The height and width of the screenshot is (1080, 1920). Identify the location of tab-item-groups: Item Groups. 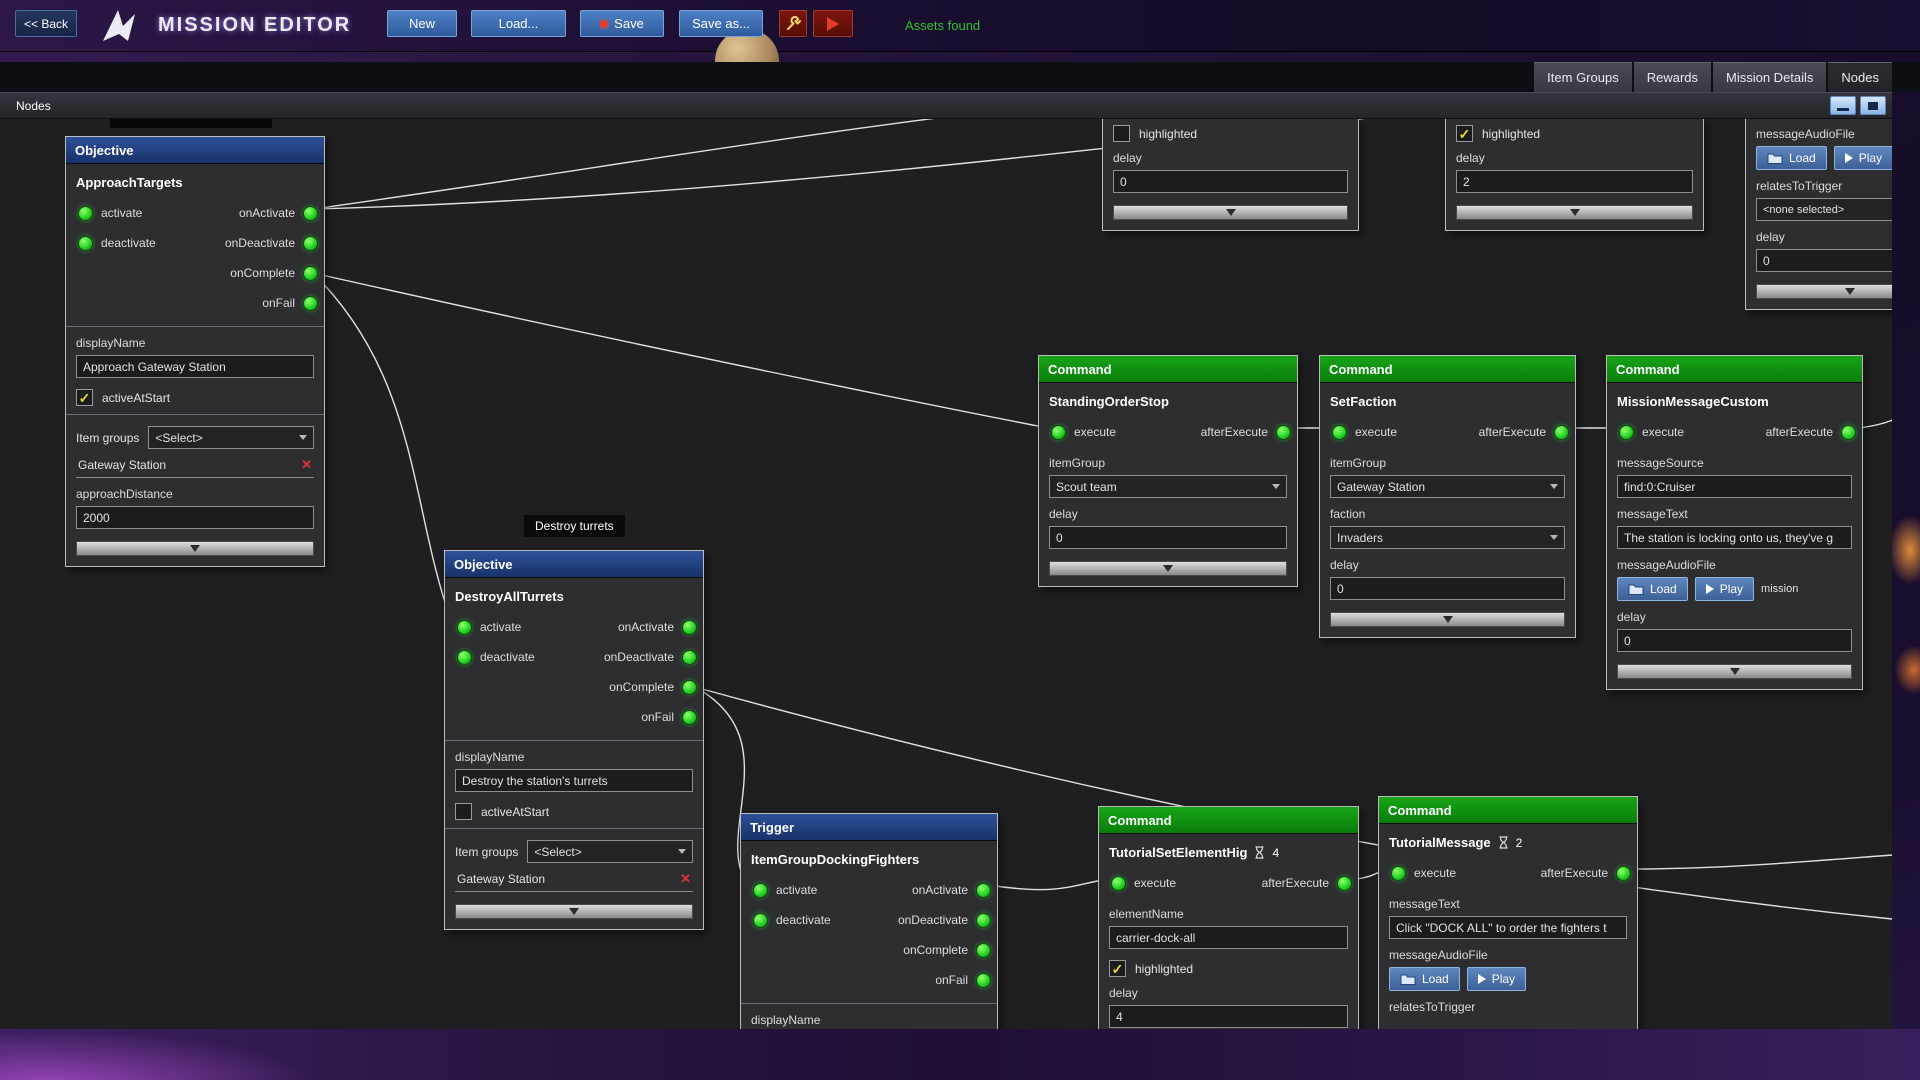
(1583, 77).